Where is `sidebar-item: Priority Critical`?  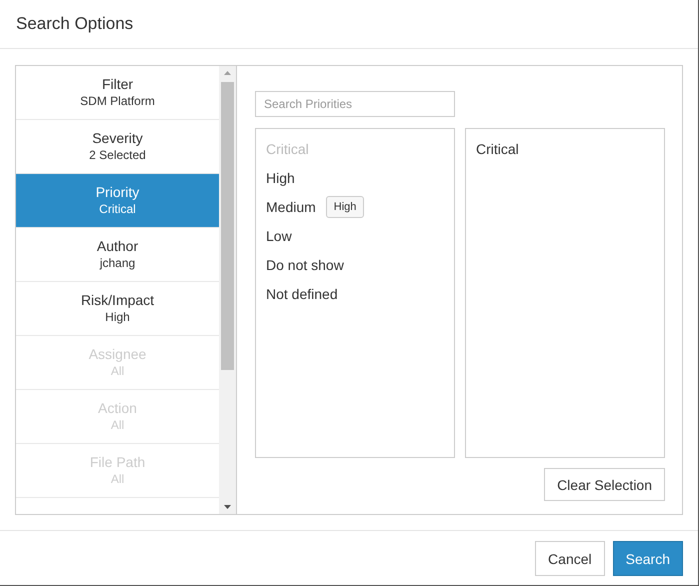
sidebar-item: Priority Critical is located at coordinates (117, 201).